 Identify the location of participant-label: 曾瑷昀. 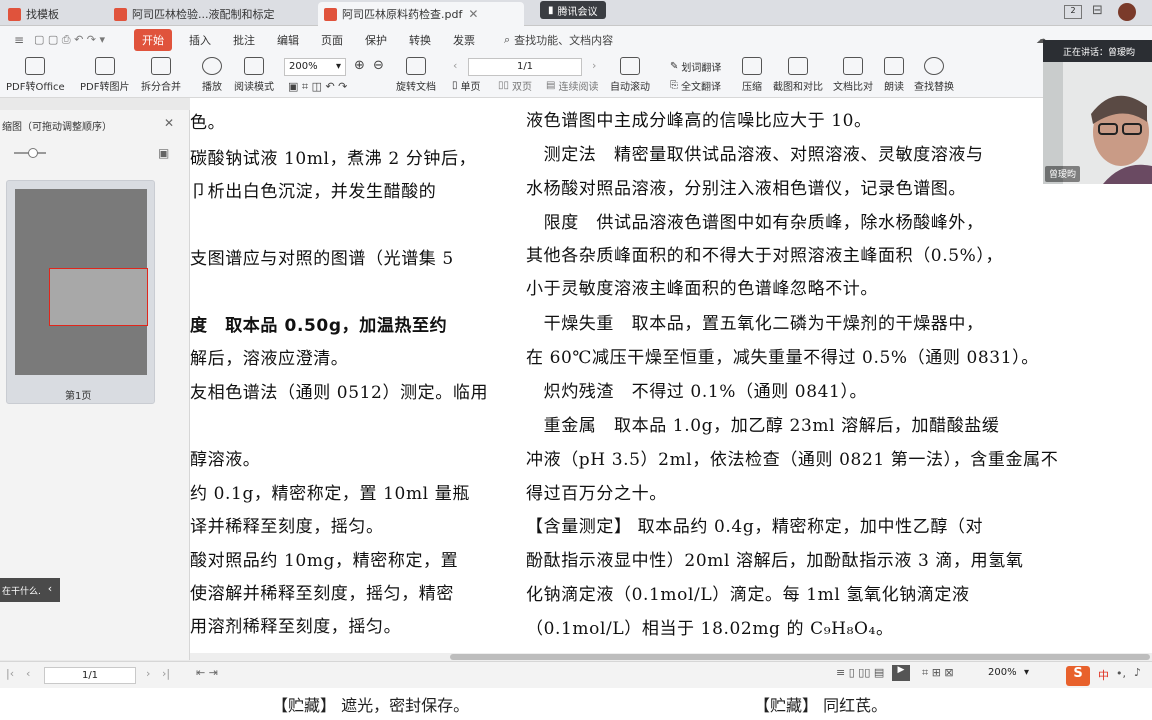
(1063, 175).